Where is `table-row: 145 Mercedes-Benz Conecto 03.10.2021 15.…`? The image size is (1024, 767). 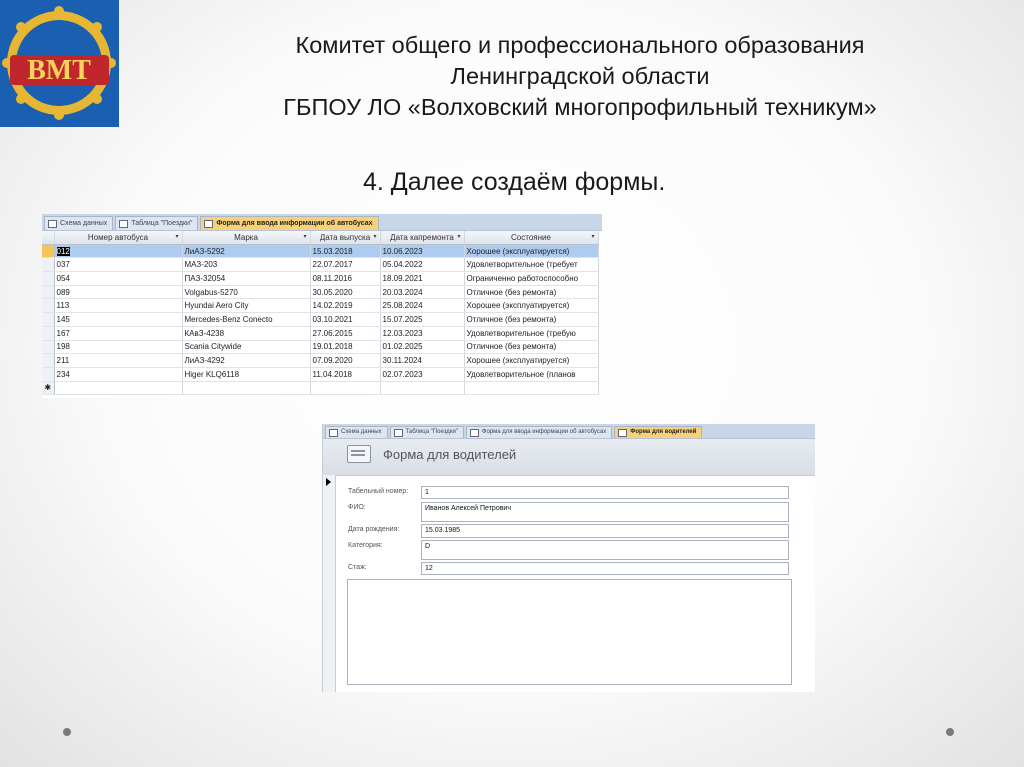
table-row: 145 Mercedes-Benz Conecto 03.10.2021 15.… is located at coordinates (320, 319).